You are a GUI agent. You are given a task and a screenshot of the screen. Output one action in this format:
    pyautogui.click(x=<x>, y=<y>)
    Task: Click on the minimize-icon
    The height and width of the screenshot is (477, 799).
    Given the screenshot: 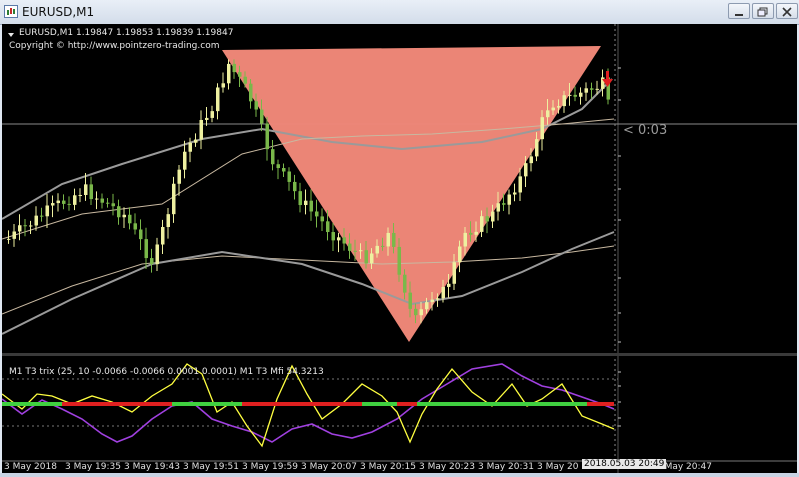 What is the action you would take?
    pyautogui.click(x=739, y=11)
    